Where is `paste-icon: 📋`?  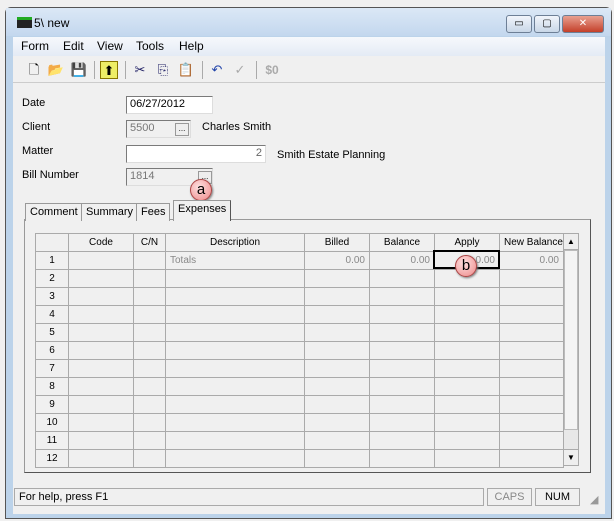
paste-icon: 📋 is located at coordinates (186, 70).